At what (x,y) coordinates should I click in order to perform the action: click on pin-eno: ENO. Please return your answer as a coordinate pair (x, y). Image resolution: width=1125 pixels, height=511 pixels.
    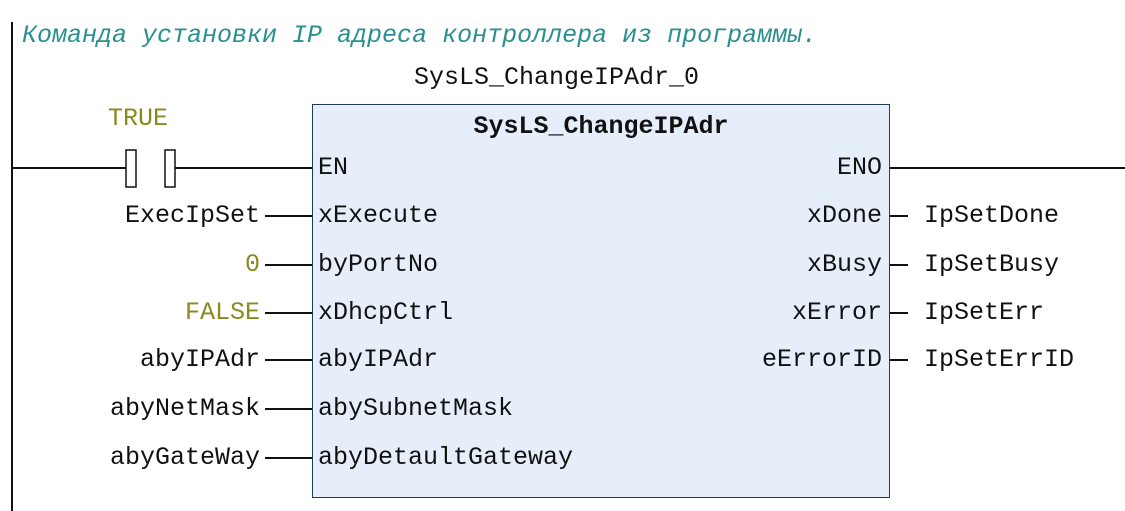
    Looking at the image, I should click on (859, 167).